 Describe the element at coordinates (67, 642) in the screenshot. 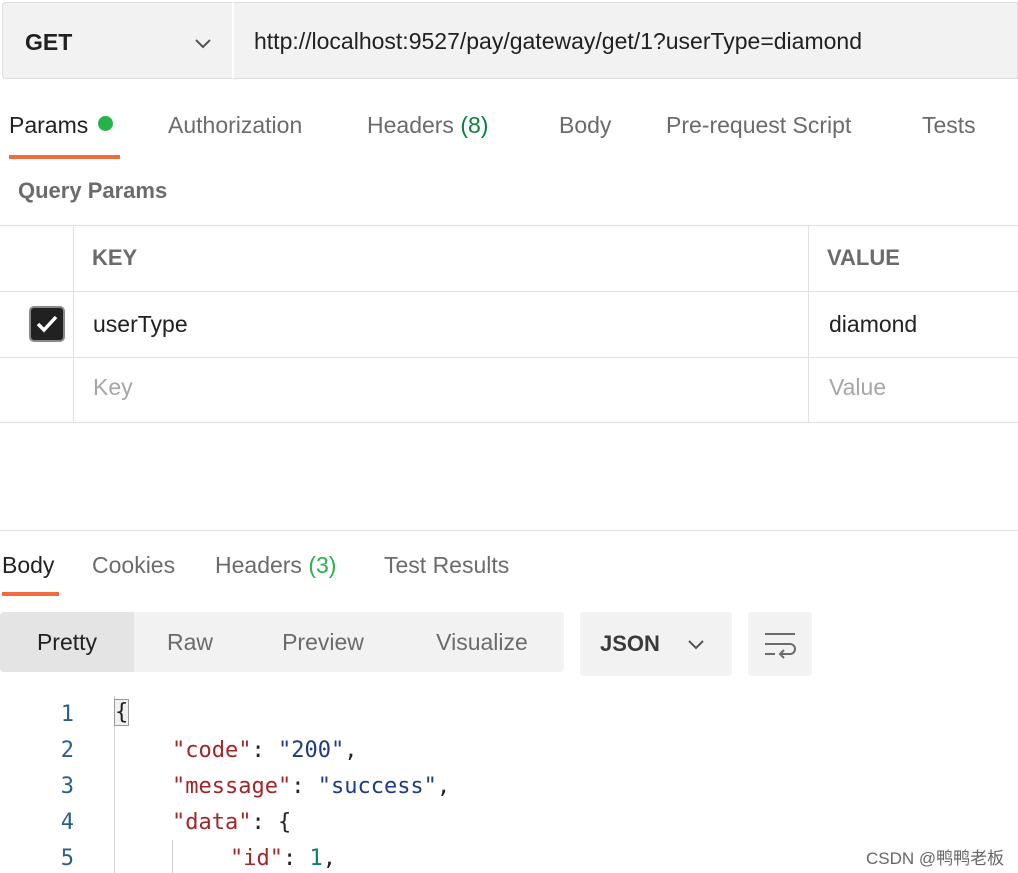

I see `view-pretty-button: Pretty` at that location.